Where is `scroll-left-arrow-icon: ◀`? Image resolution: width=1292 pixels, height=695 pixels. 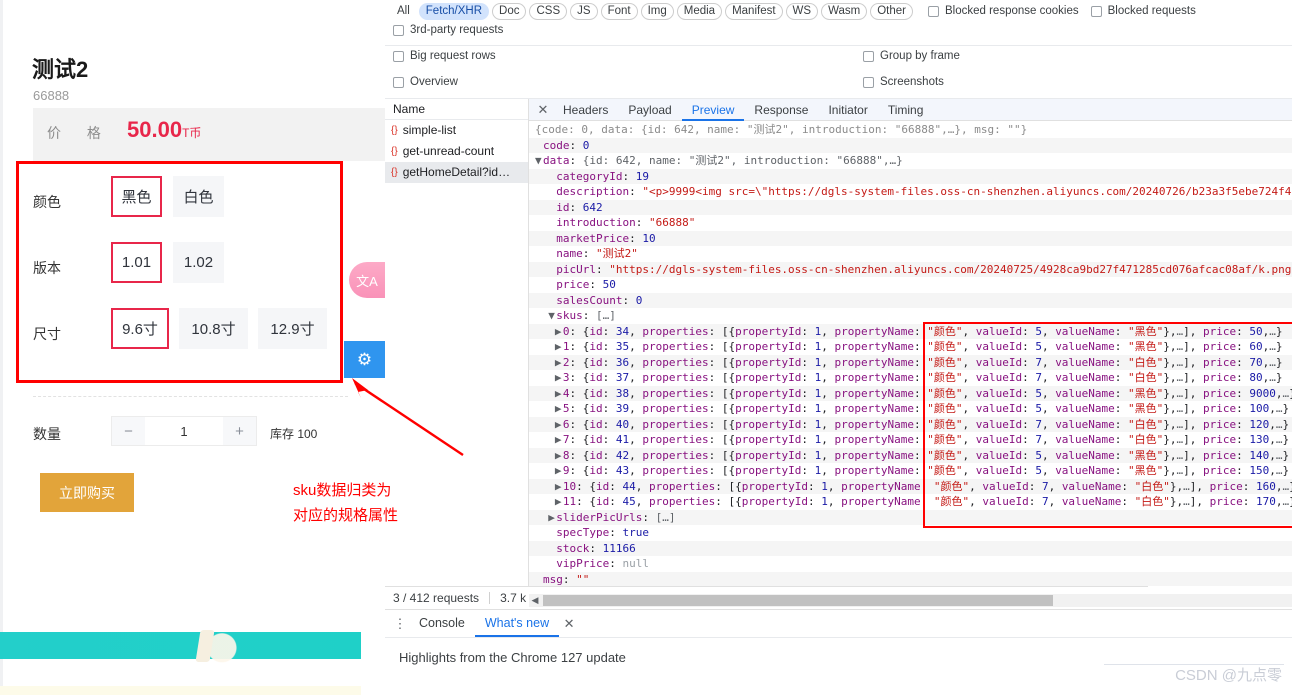
scroll-left-arrow-icon: ◀ is located at coordinates (535, 600).